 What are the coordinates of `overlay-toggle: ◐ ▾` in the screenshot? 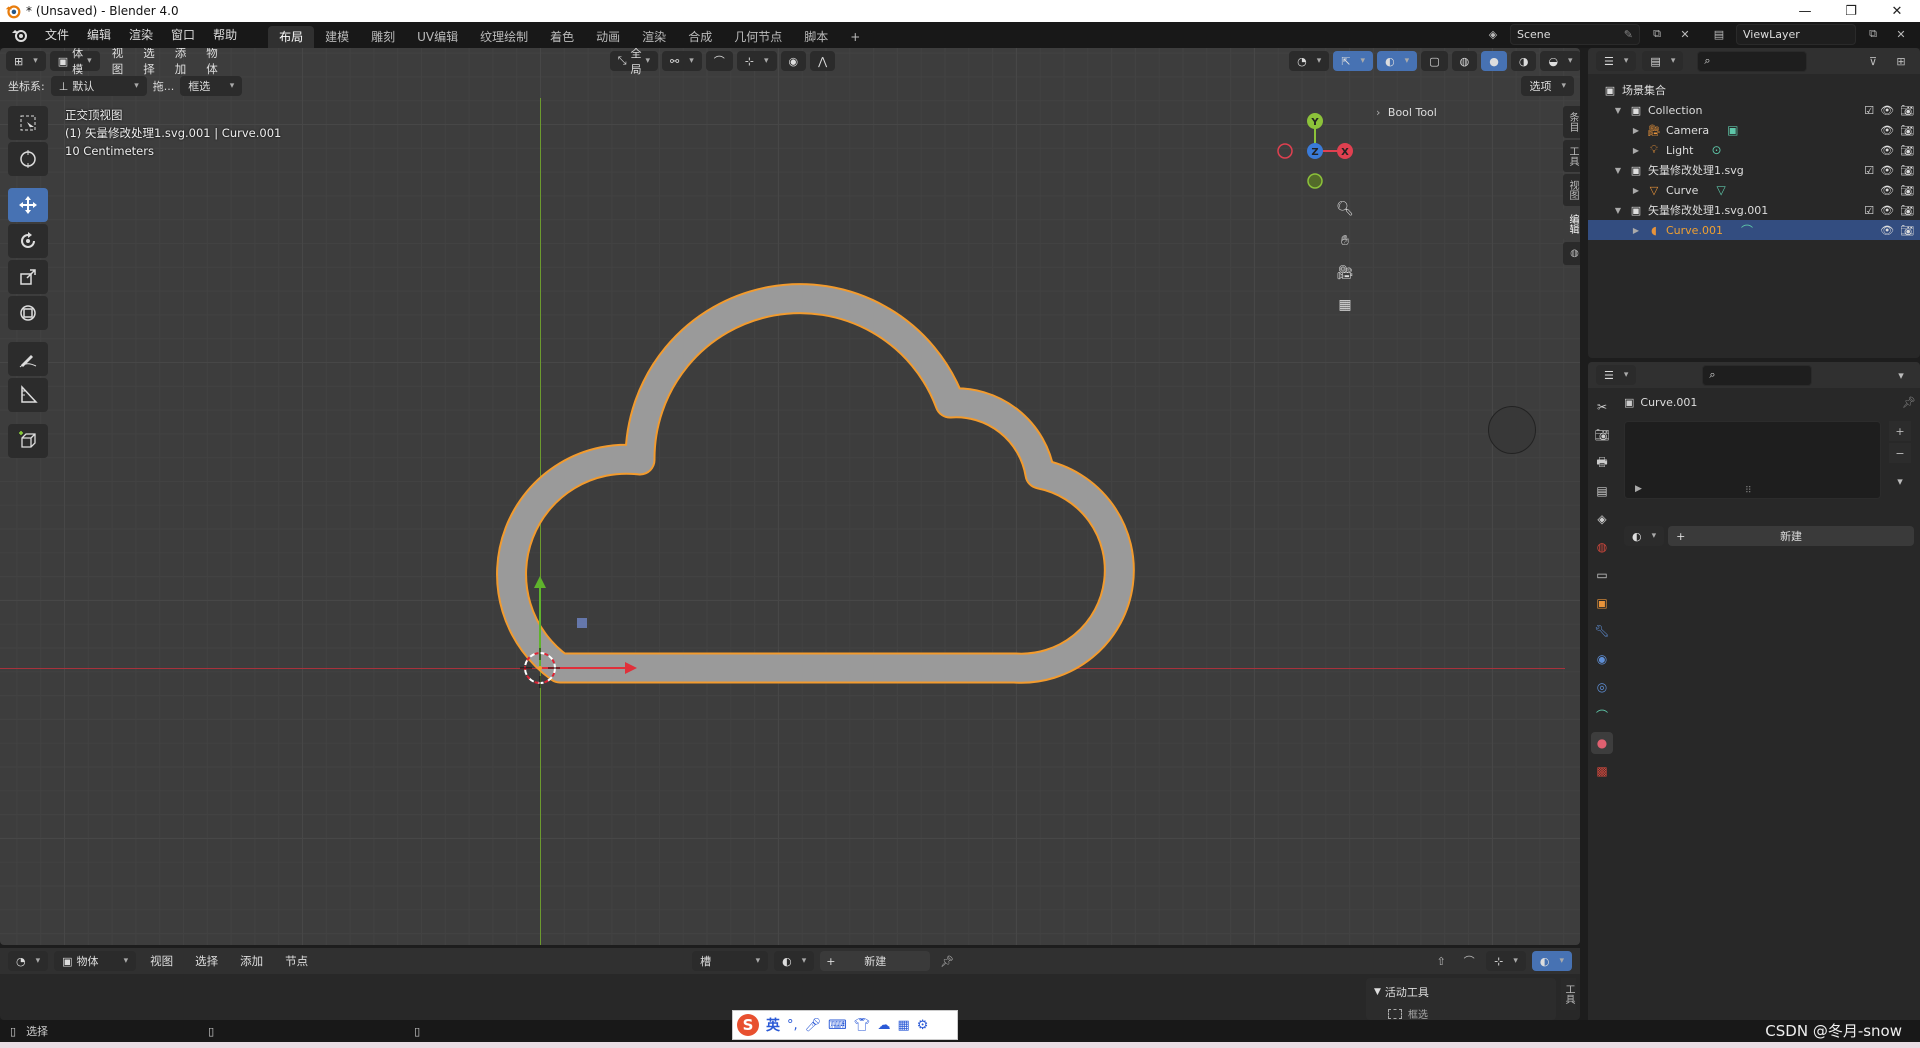 It's located at (1551, 961).